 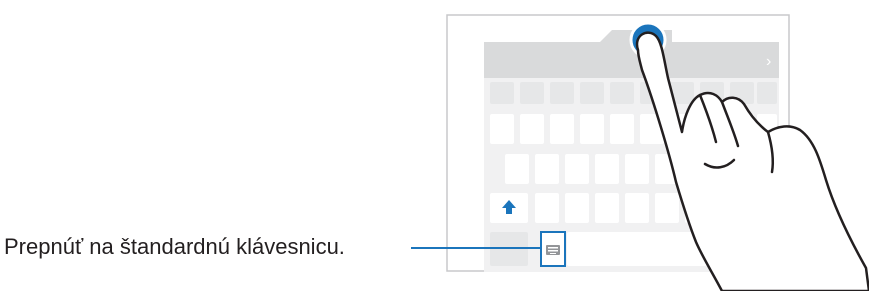 What do you see at coordinates (637, 249) in the screenshot?
I see `space-key` at bounding box center [637, 249].